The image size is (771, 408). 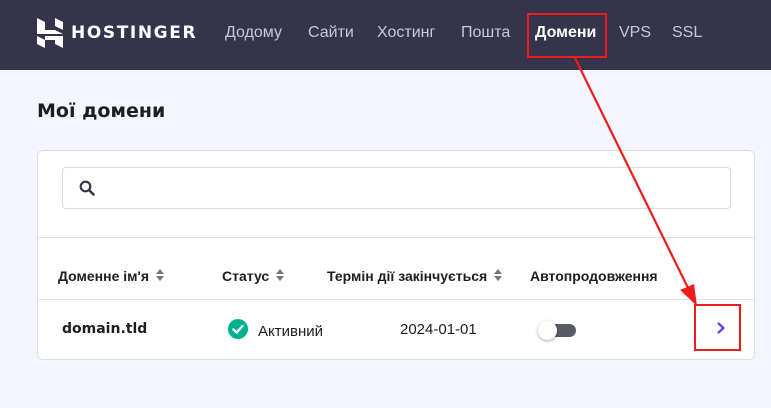 What do you see at coordinates (87, 190) in the screenshot?
I see `search-icon` at bounding box center [87, 190].